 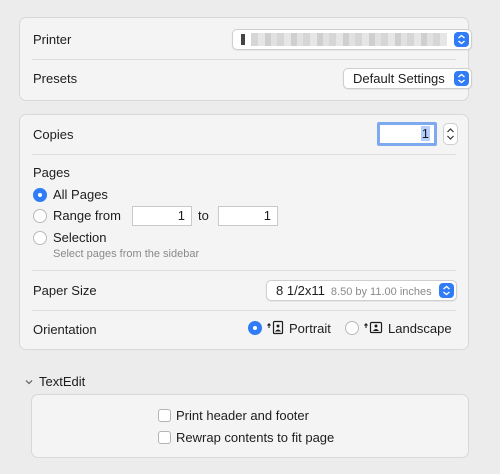 What do you see at coordinates (255, 437) in the screenshot?
I see `rewrap-contents-label: Rewrap contents to fit page` at bounding box center [255, 437].